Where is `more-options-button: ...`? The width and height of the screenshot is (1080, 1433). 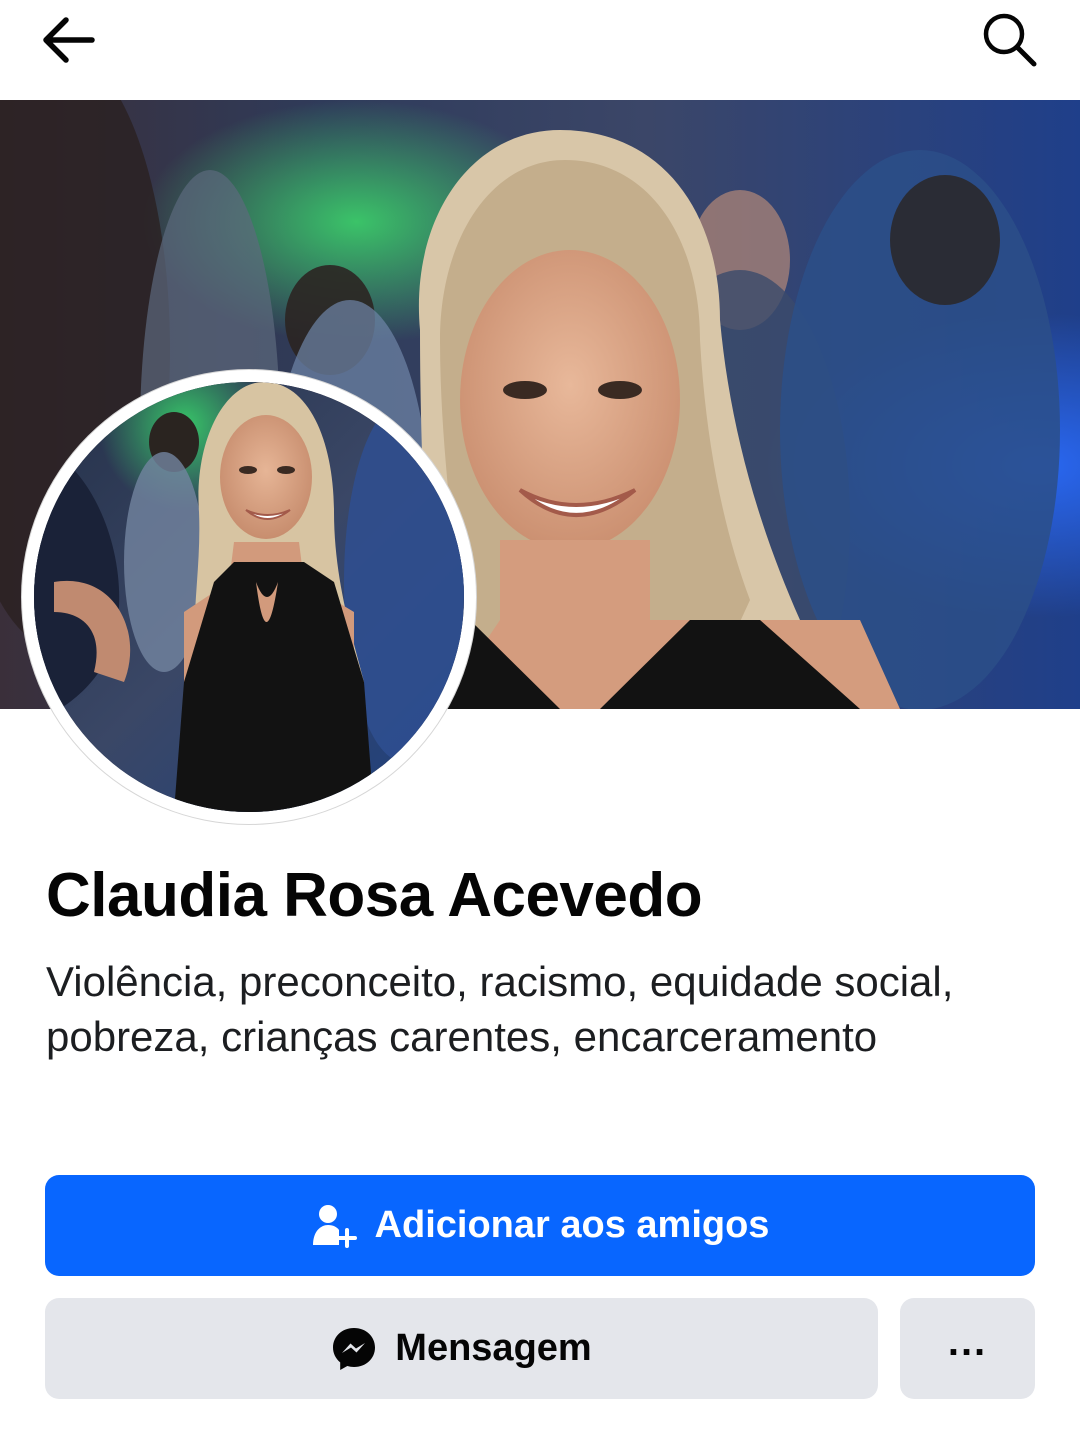
more-options-button: ... is located at coordinates (967, 1348).